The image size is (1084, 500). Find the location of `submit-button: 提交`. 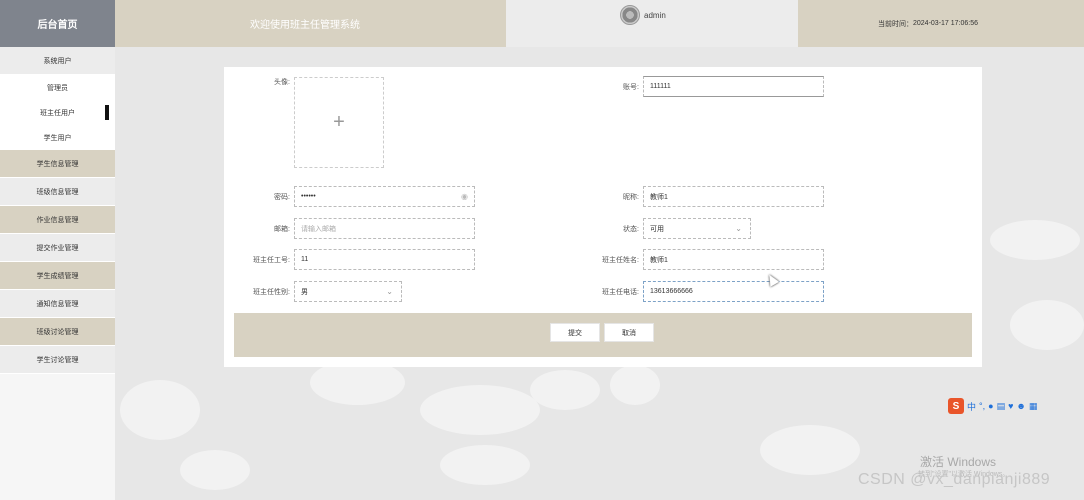

submit-button: 提交 is located at coordinates (575, 332).